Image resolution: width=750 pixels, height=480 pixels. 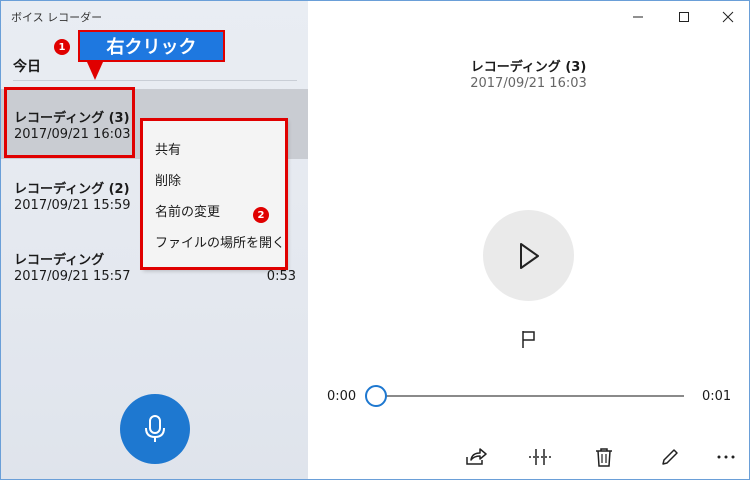 I want to click on maximize-icon, so click(x=684, y=17).